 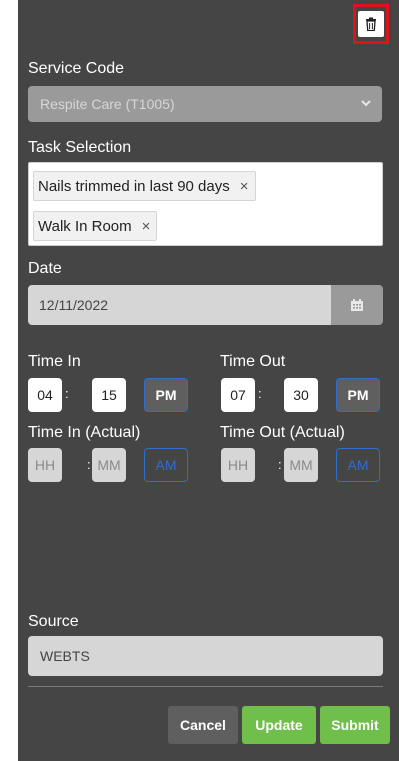 I want to click on task-tag-label: Walk In Room, so click(x=85, y=226).